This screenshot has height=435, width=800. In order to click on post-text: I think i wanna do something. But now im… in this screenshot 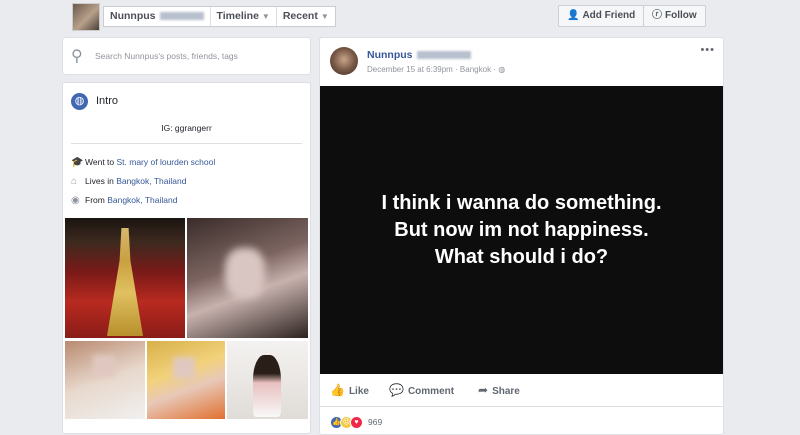, I will do `click(521, 230)`.